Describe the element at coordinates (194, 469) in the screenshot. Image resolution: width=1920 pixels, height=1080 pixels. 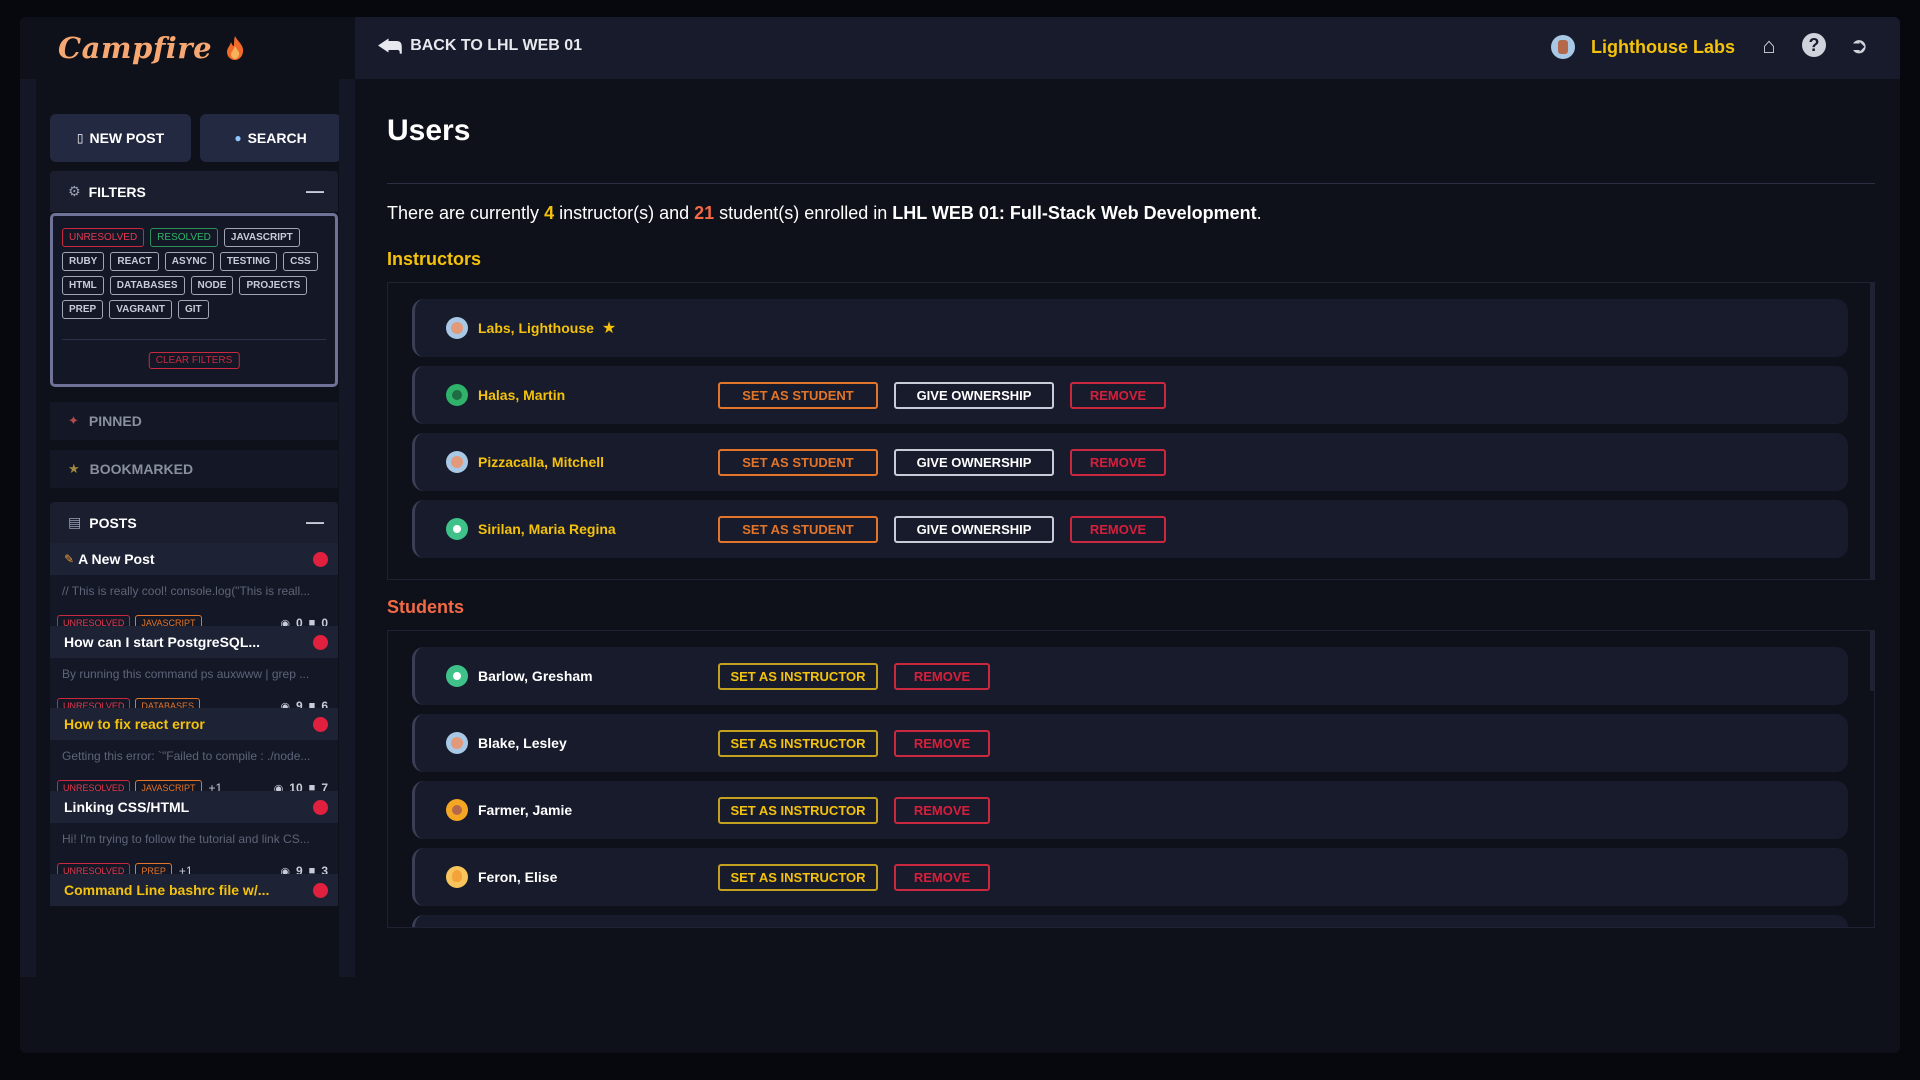
I see `bookmarked-section: ★ BOOKMARKED` at that location.